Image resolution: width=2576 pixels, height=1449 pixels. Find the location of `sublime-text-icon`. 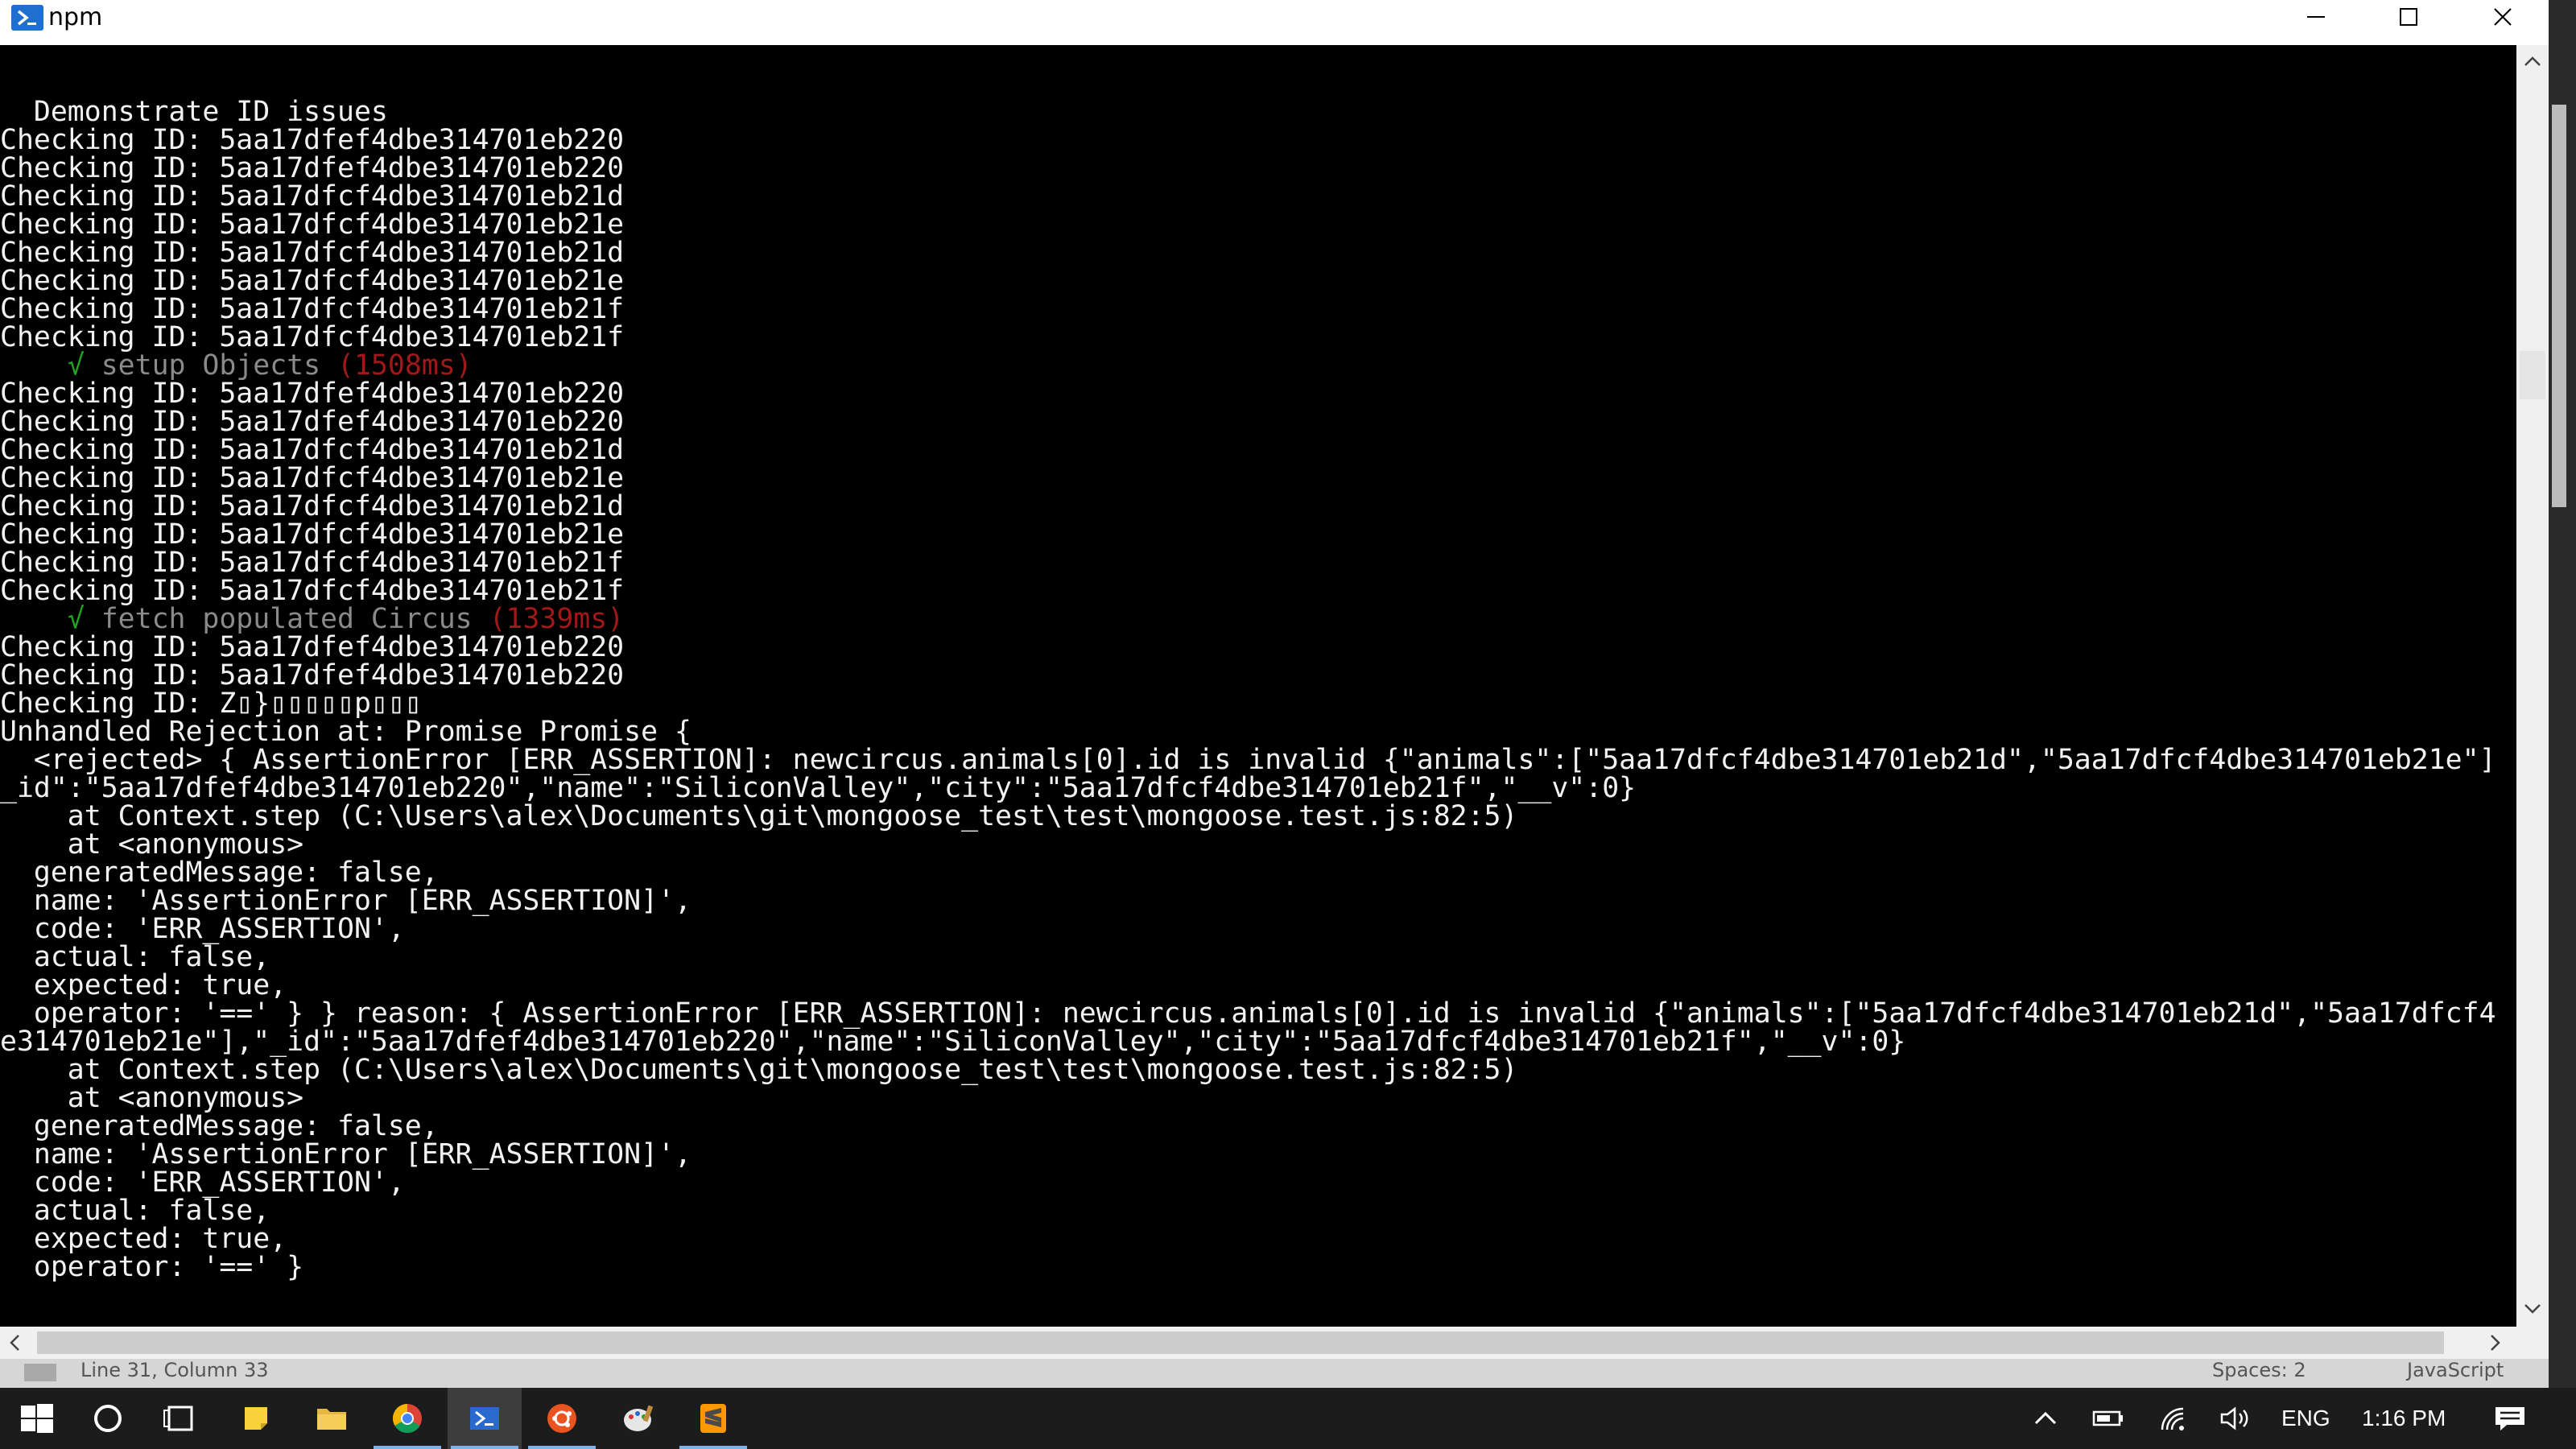

sublime-text-icon is located at coordinates (713, 1418).